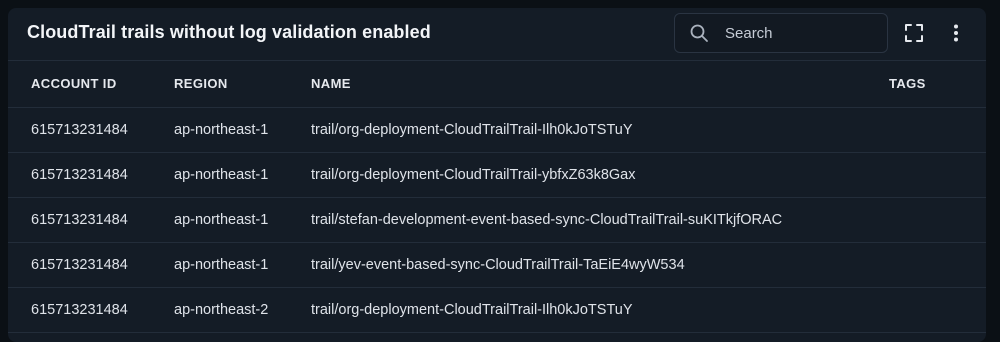  Describe the element at coordinates (201, 84) in the screenshot. I see `column-header-region: REGION` at that location.